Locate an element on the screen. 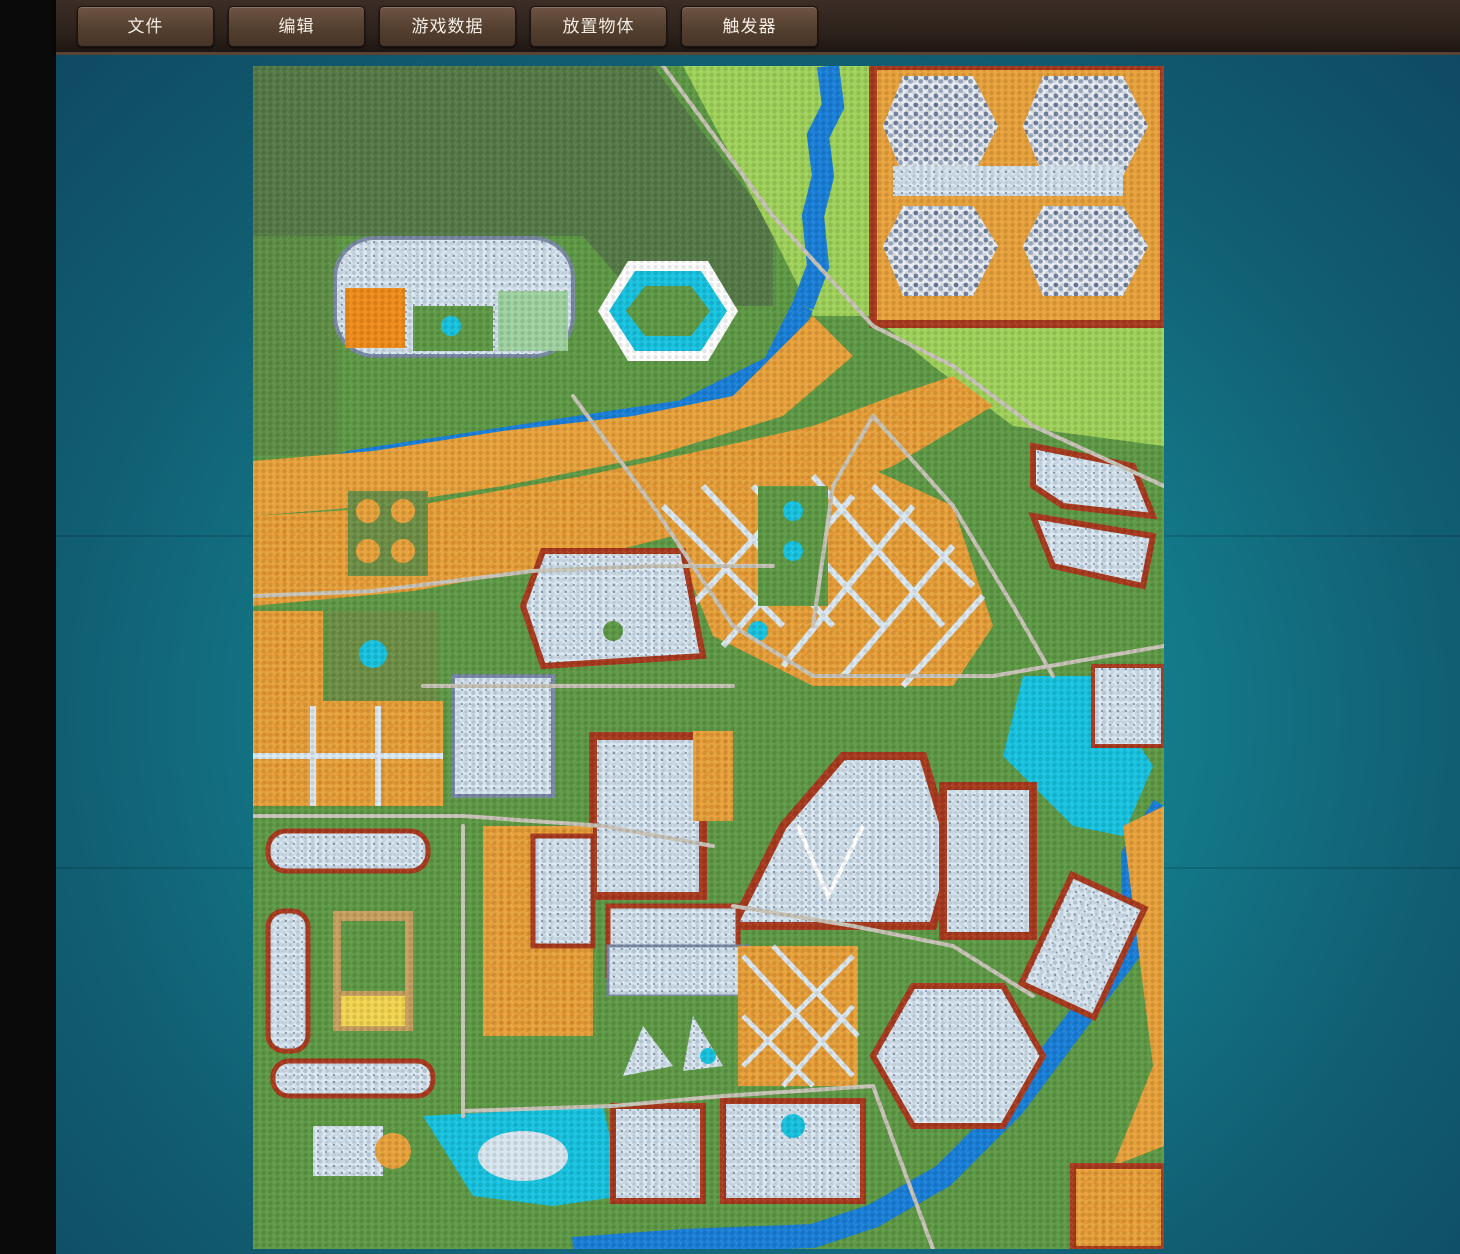  menu-game-data-button: 游戏数据 is located at coordinates (447, 26).